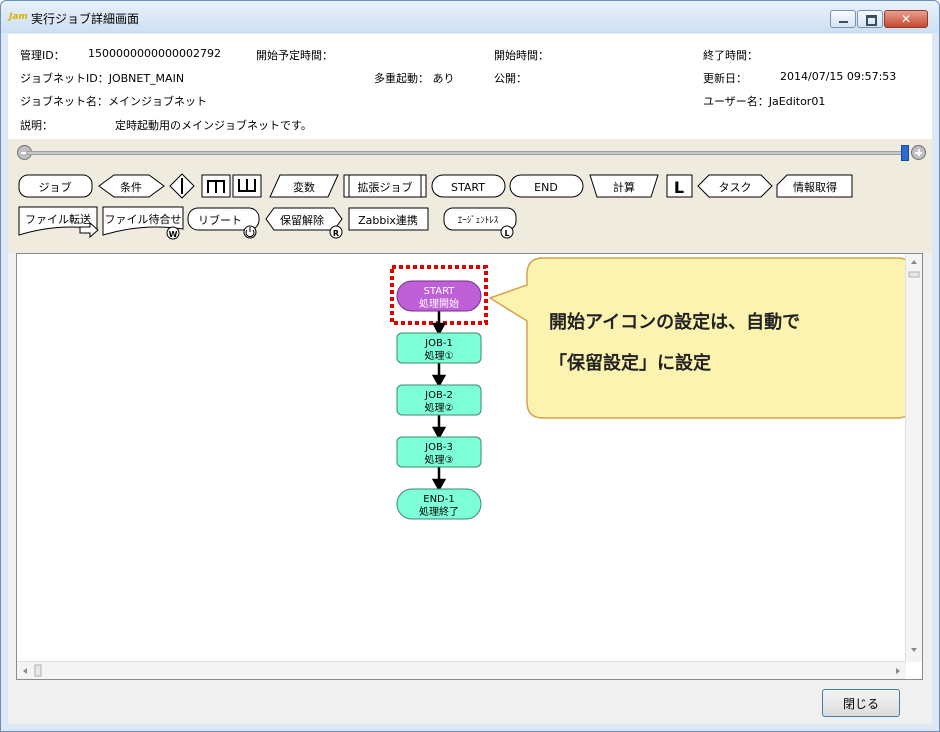 Image resolution: width=940 pixels, height=732 pixels. Describe the element at coordinates (113, 101) in the screenshot. I see `jobnet-name: ジョブネット名：メインジョブネット` at that location.